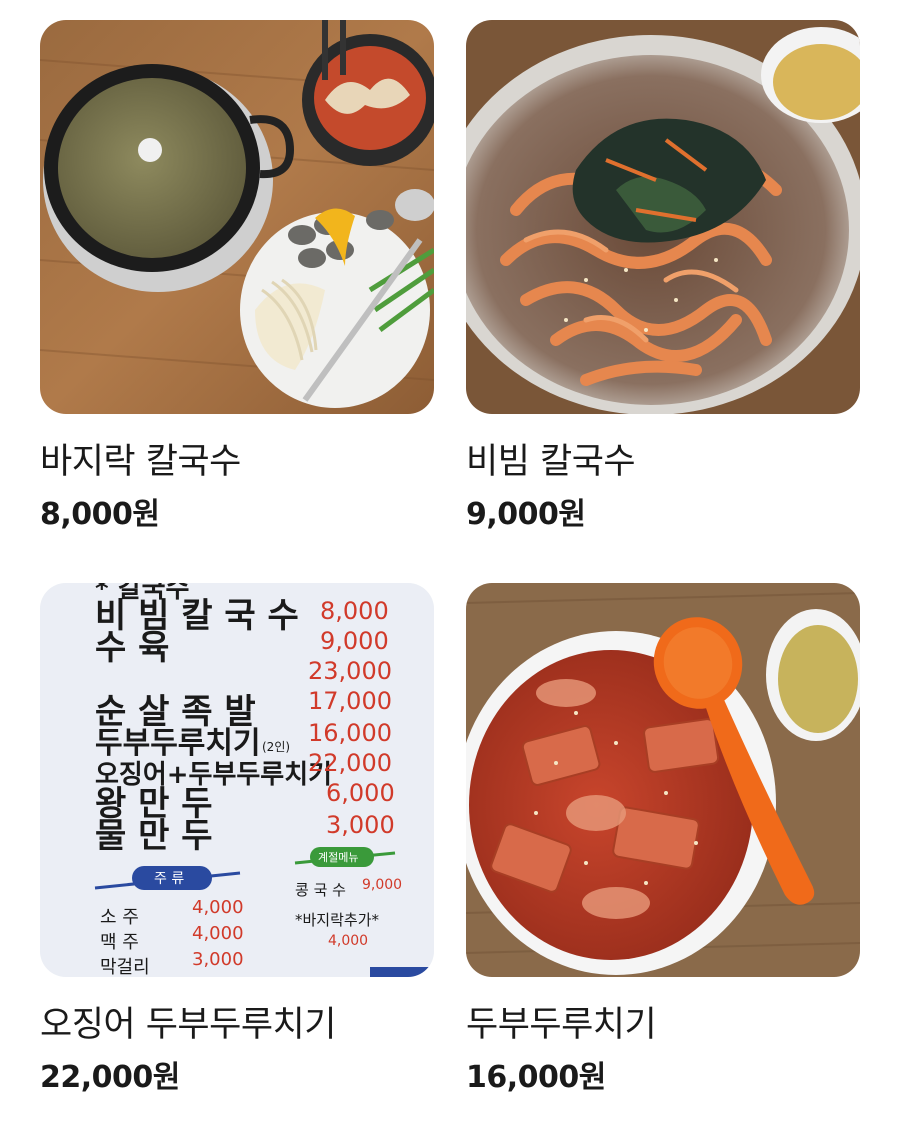  I want to click on menu-item-price: 22,000원, so click(110, 1077).